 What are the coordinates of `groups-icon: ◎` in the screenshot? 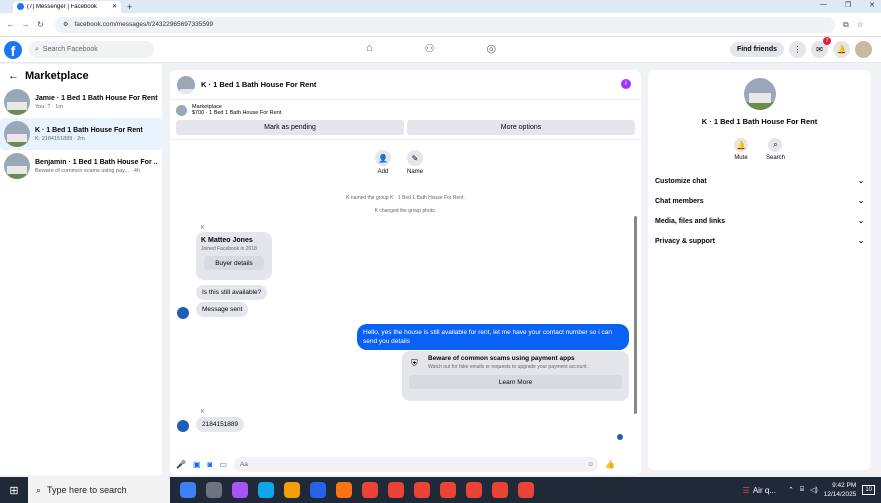 It's located at (492, 48).